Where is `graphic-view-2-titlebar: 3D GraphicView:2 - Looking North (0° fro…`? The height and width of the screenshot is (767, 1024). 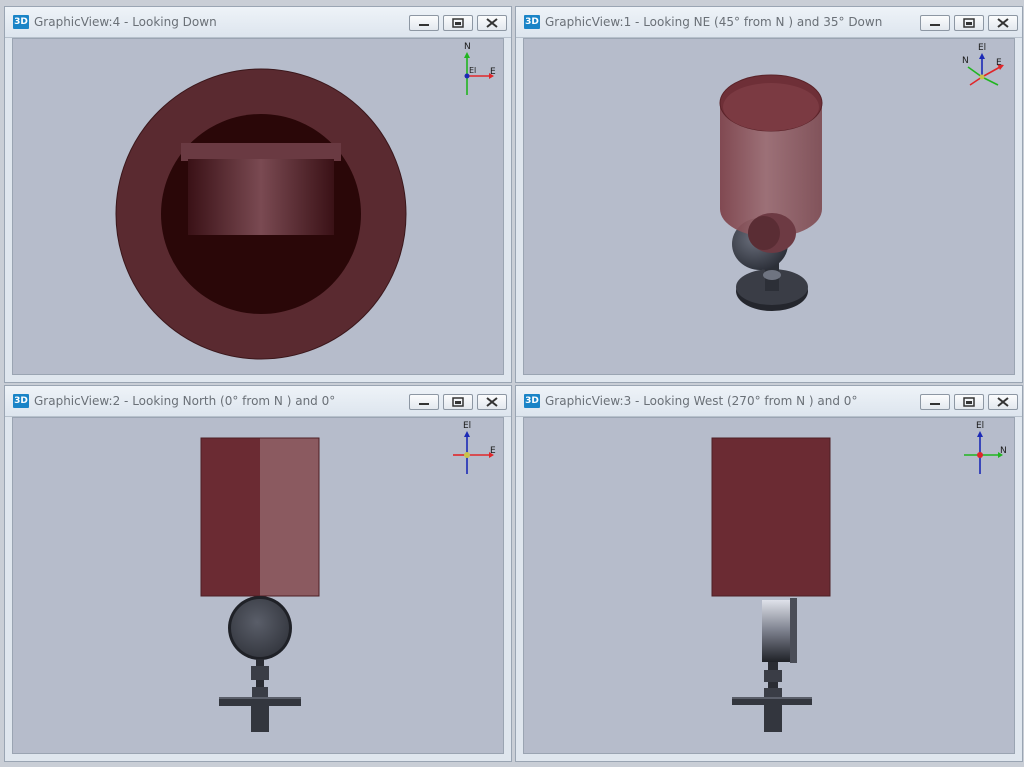 graphic-view-2-titlebar: 3D GraphicView:2 - Looking North (0° fro… is located at coordinates (258, 401).